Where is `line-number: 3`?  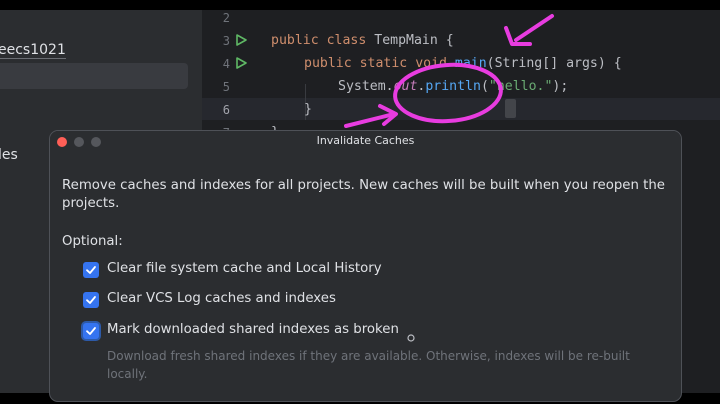 line-number: 3 is located at coordinates (226, 41).